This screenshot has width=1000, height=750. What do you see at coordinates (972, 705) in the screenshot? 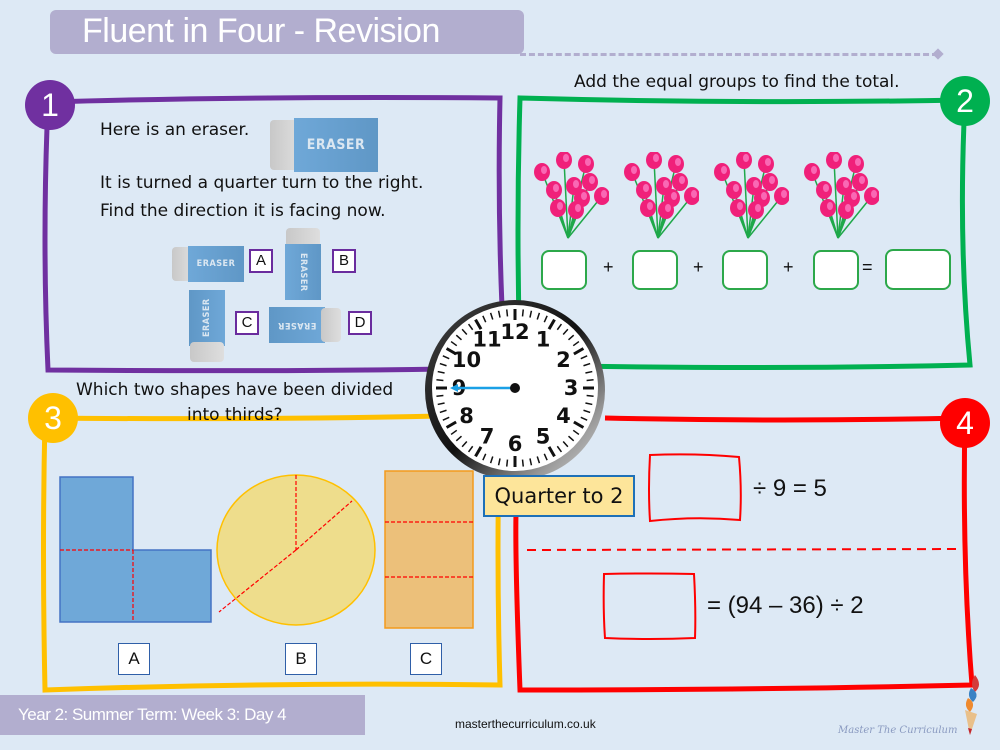
I see `pencil-logo-icon` at bounding box center [972, 705].